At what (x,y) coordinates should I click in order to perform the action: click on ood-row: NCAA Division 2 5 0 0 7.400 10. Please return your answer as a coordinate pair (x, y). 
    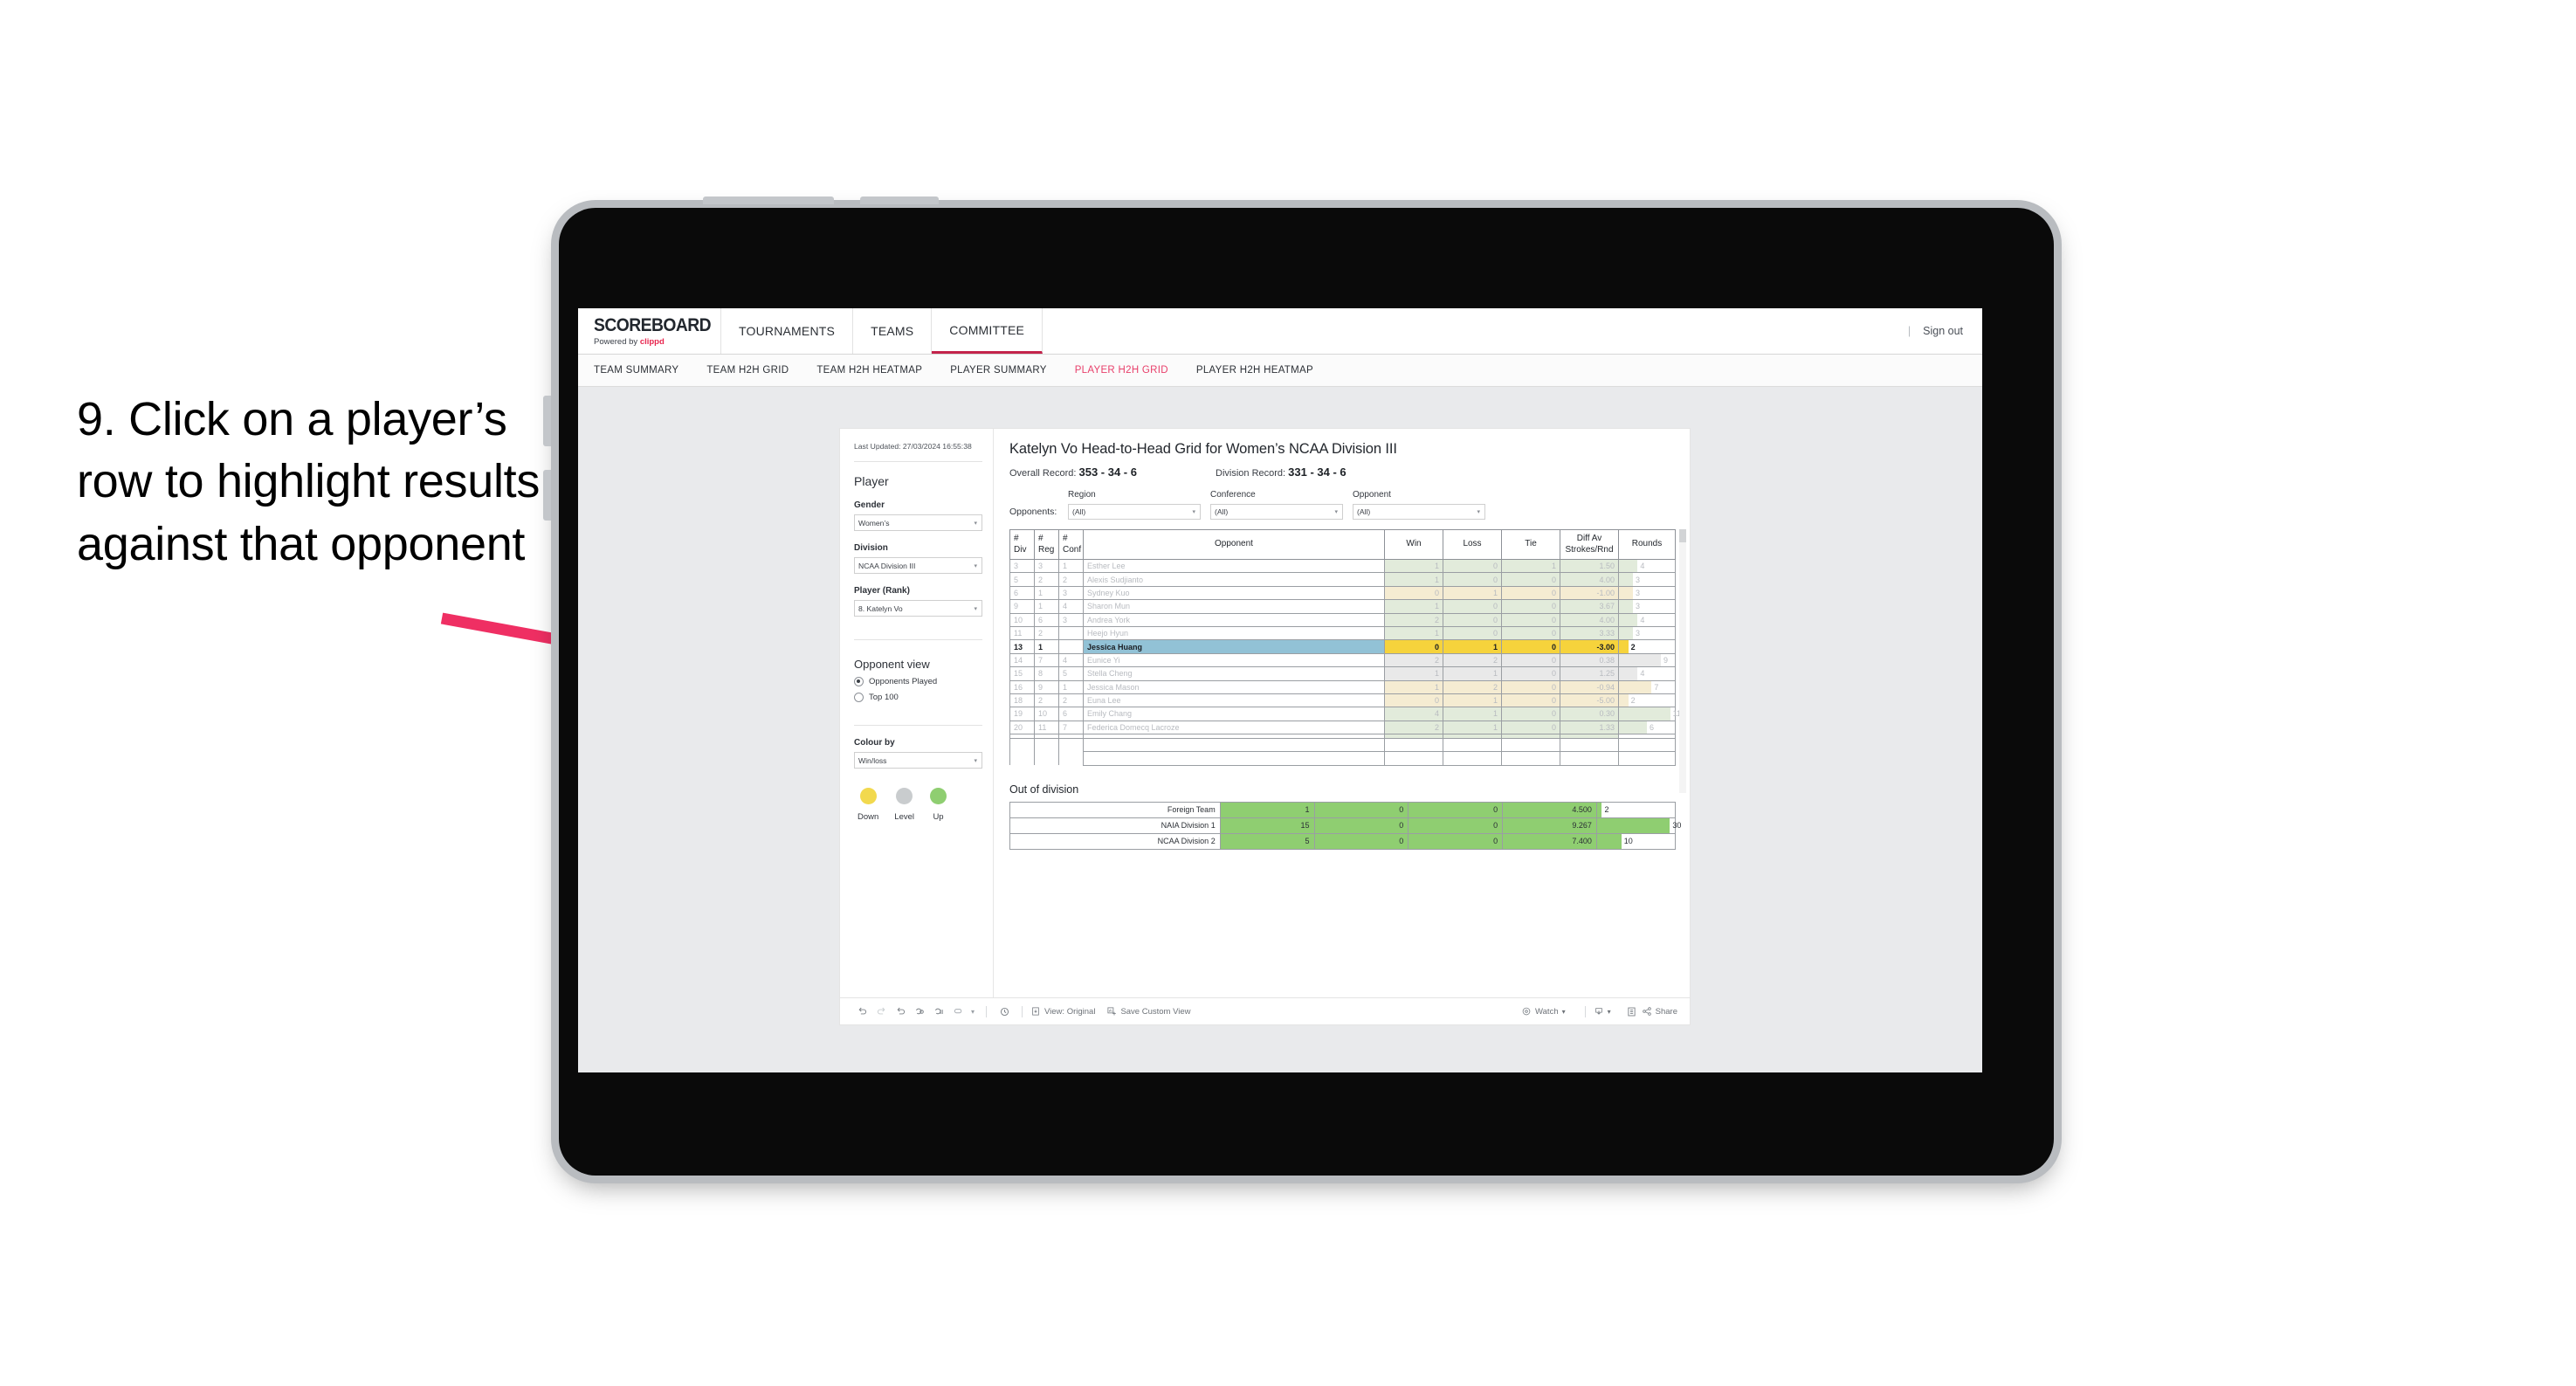
    Looking at the image, I should click on (1343, 841).